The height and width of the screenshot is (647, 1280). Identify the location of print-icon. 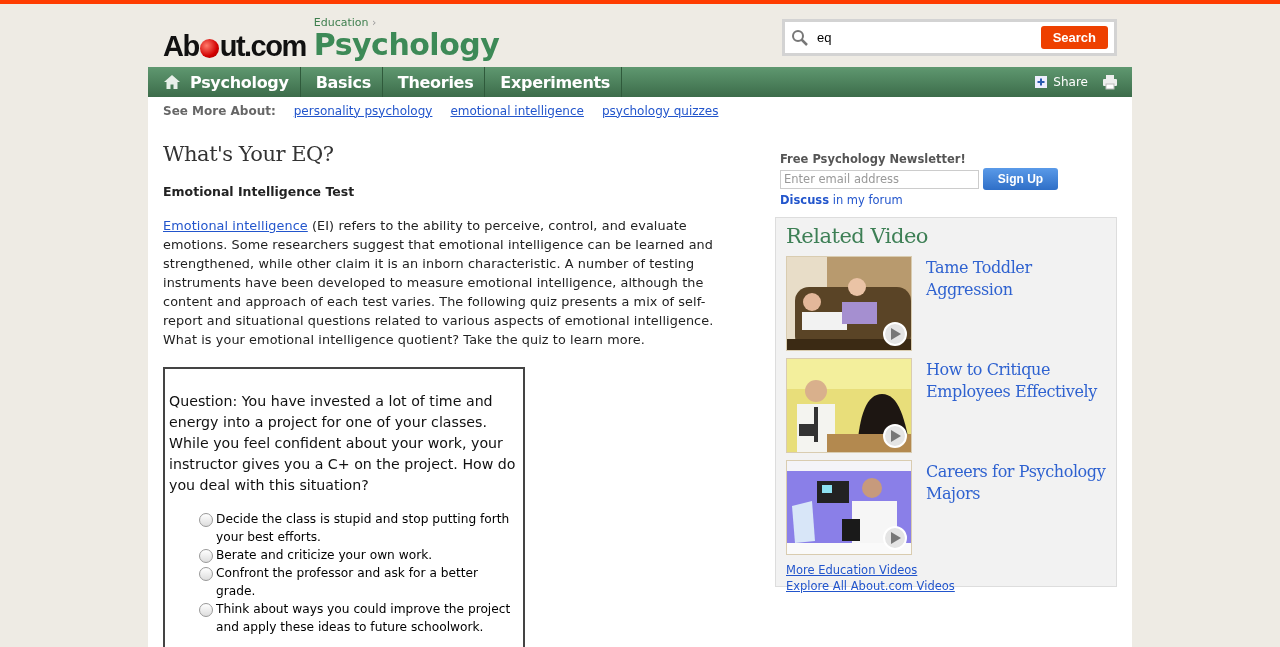
(1110, 82).